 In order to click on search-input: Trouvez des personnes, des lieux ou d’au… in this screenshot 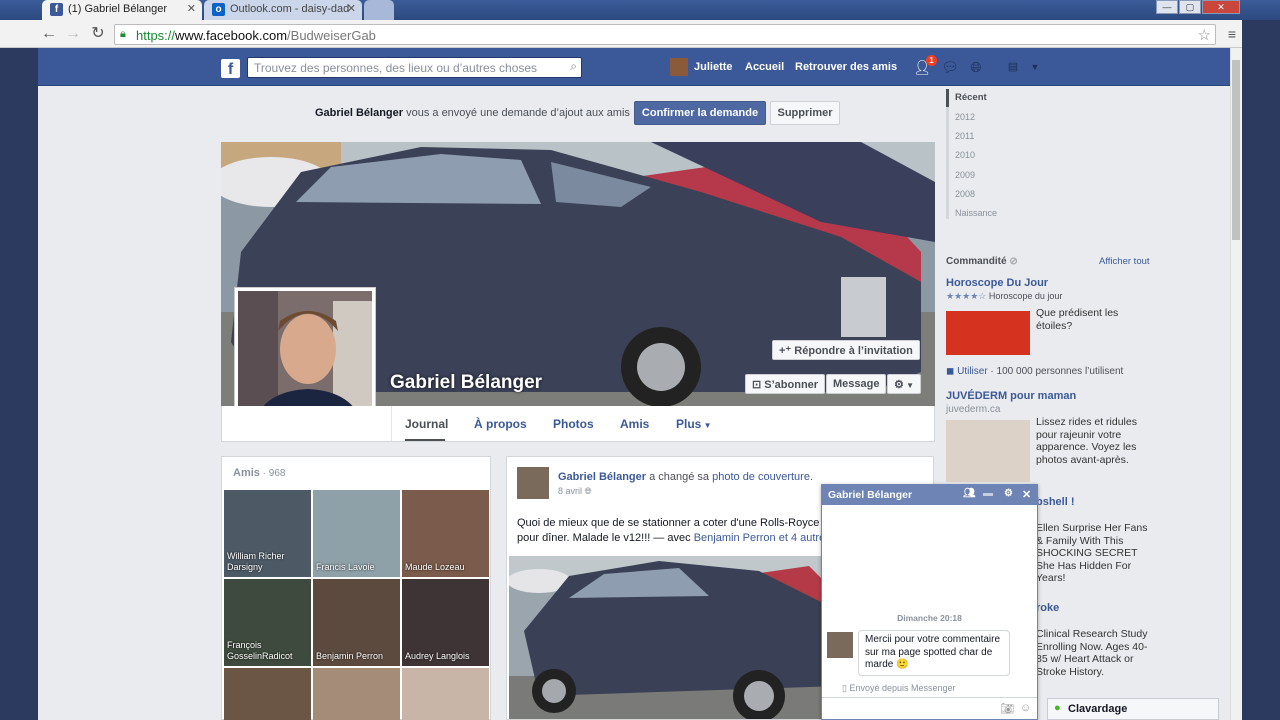, I will do `click(414, 67)`.